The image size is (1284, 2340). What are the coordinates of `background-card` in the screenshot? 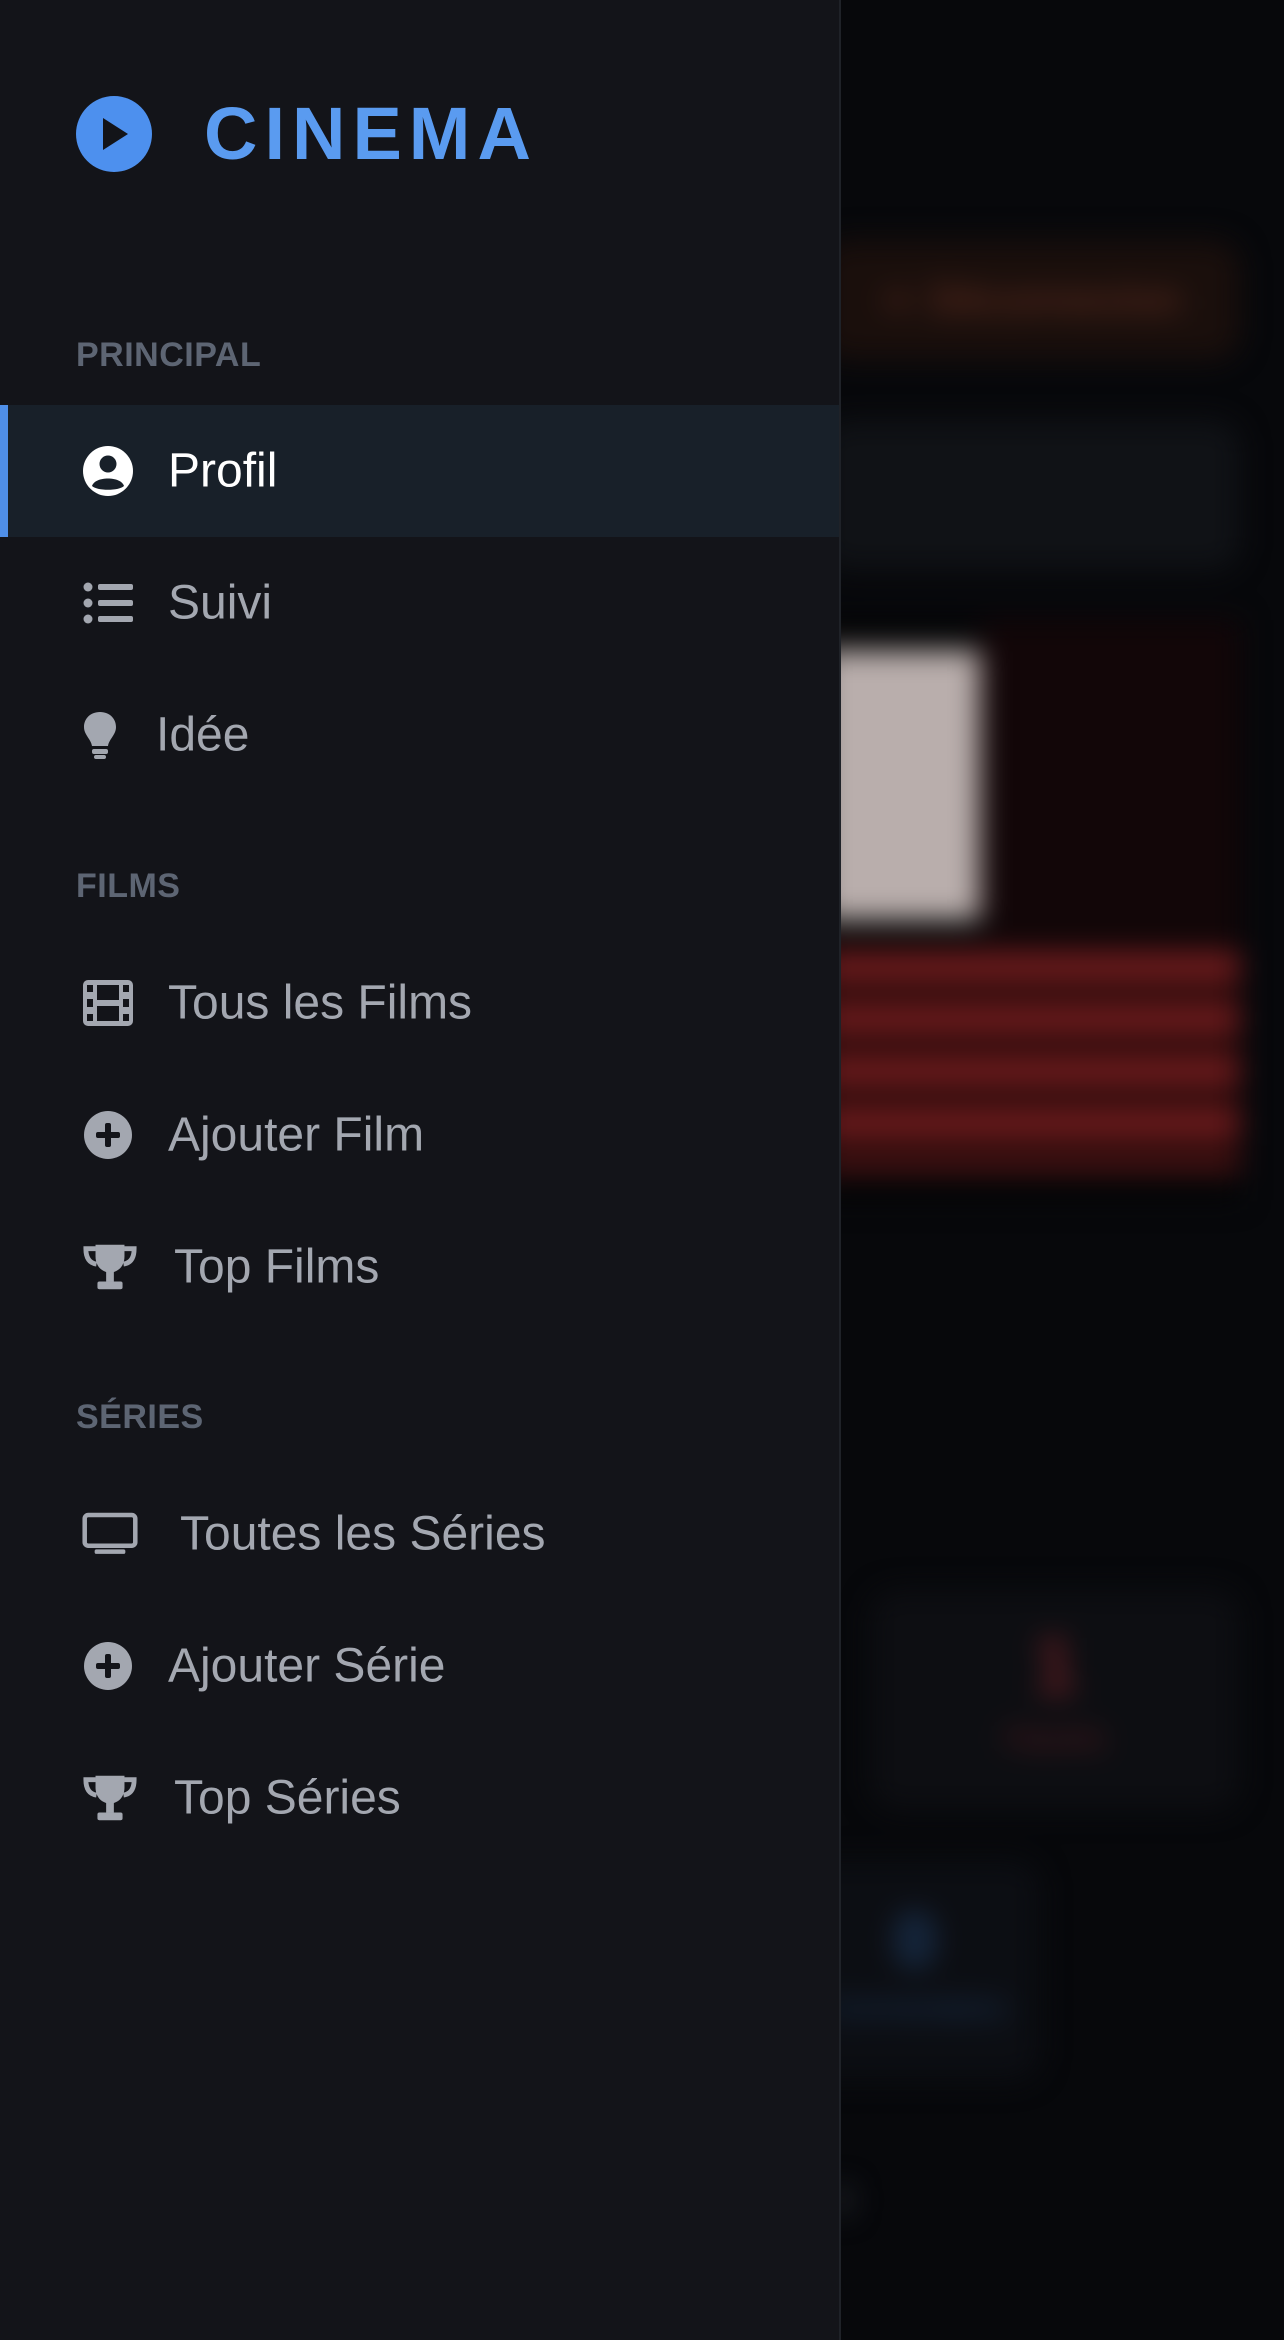 It's located at (1030, 495).